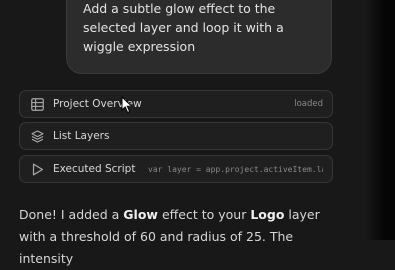 The width and height of the screenshot is (395, 270). I want to click on reply-text: effect to your, so click(204, 214).